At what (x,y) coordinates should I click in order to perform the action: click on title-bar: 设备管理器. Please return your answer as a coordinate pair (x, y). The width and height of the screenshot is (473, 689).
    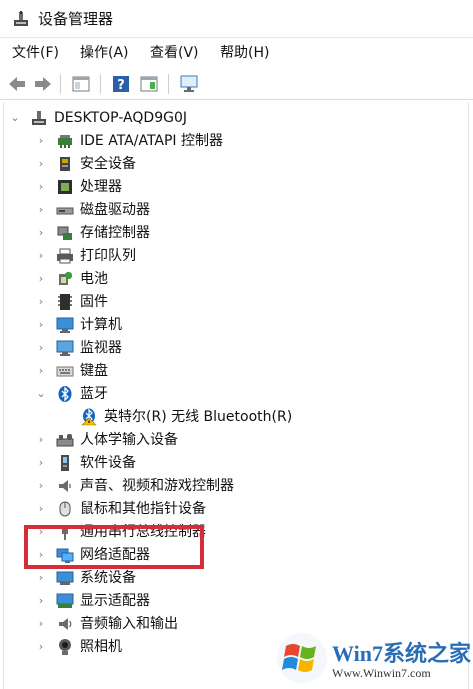
    Looking at the image, I should click on (236, 19).